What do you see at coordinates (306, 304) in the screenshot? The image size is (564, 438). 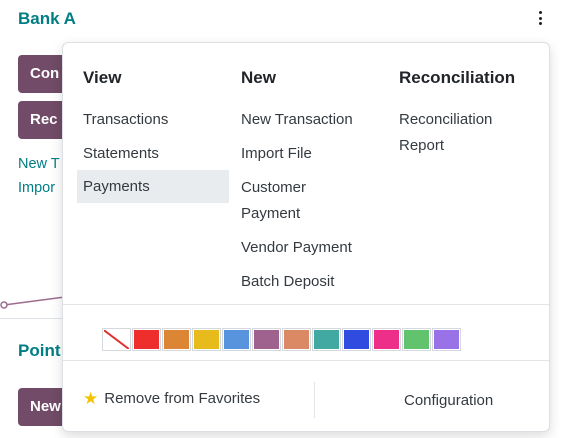 I see `menu-divider` at bounding box center [306, 304].